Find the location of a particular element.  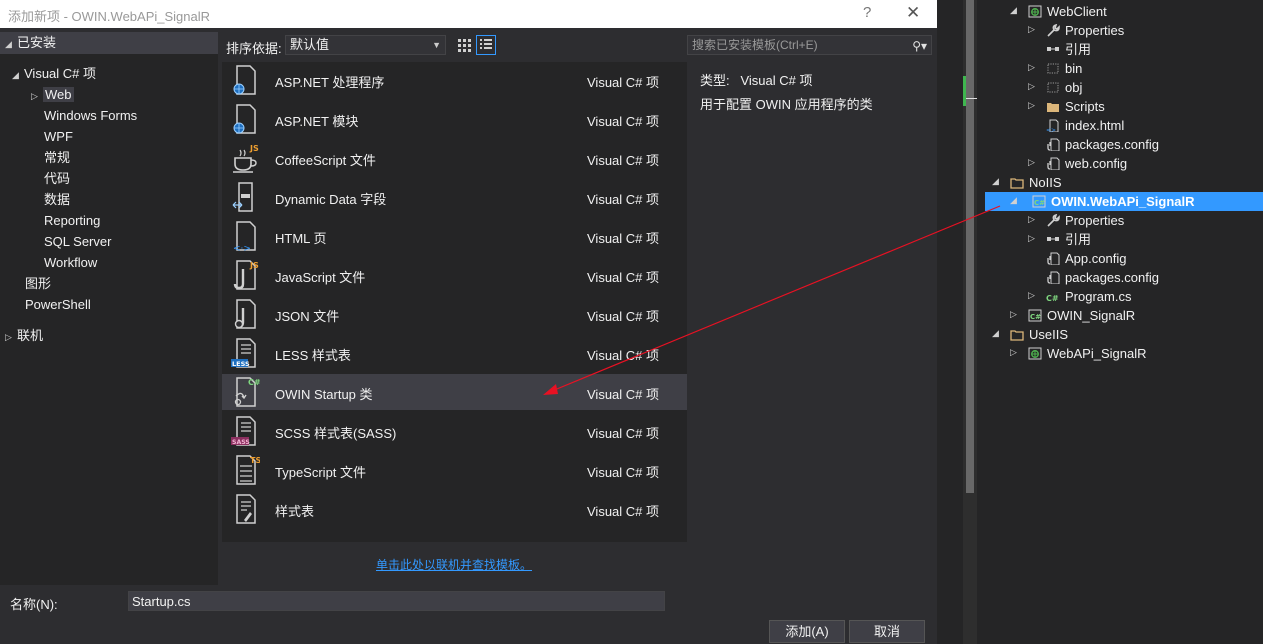

nav-item-code: 代码 is located at coordinates (57, 179).